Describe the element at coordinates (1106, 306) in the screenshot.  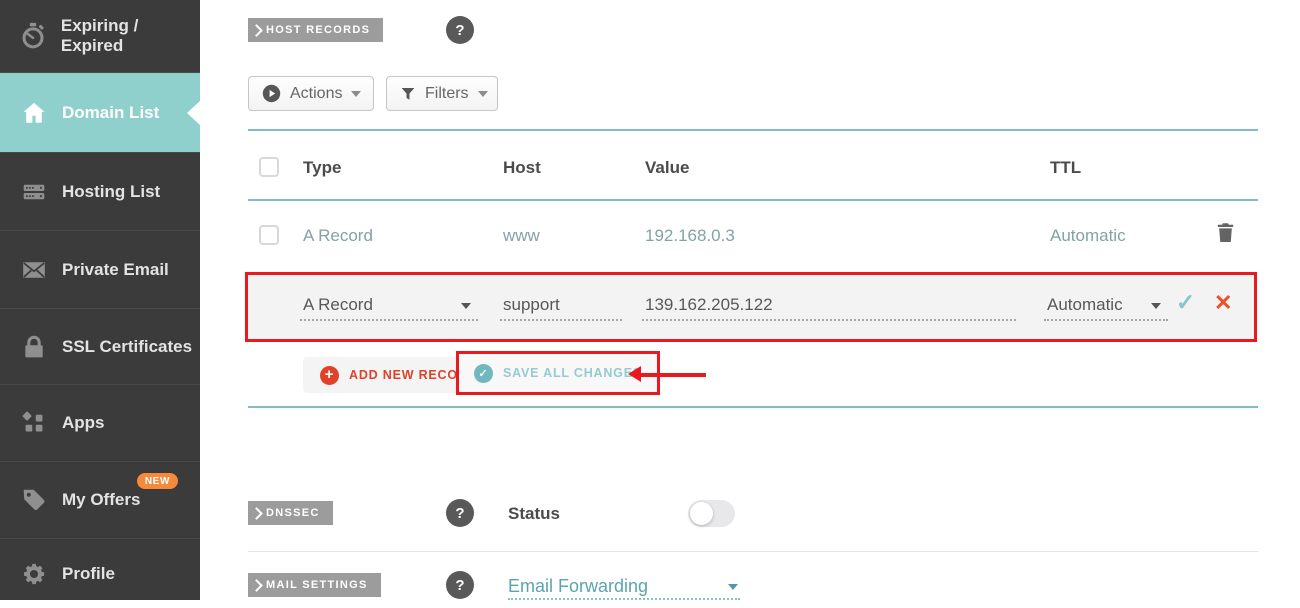
I see `record-ttl-select: Automatic` at that location.